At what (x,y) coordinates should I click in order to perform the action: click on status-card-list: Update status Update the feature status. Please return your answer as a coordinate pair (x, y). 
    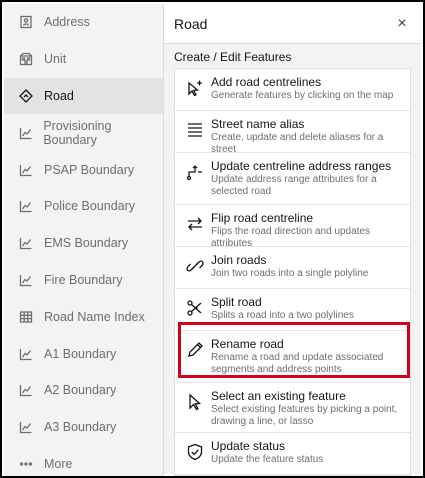
    Looking at the image, I should click on (292, 454).